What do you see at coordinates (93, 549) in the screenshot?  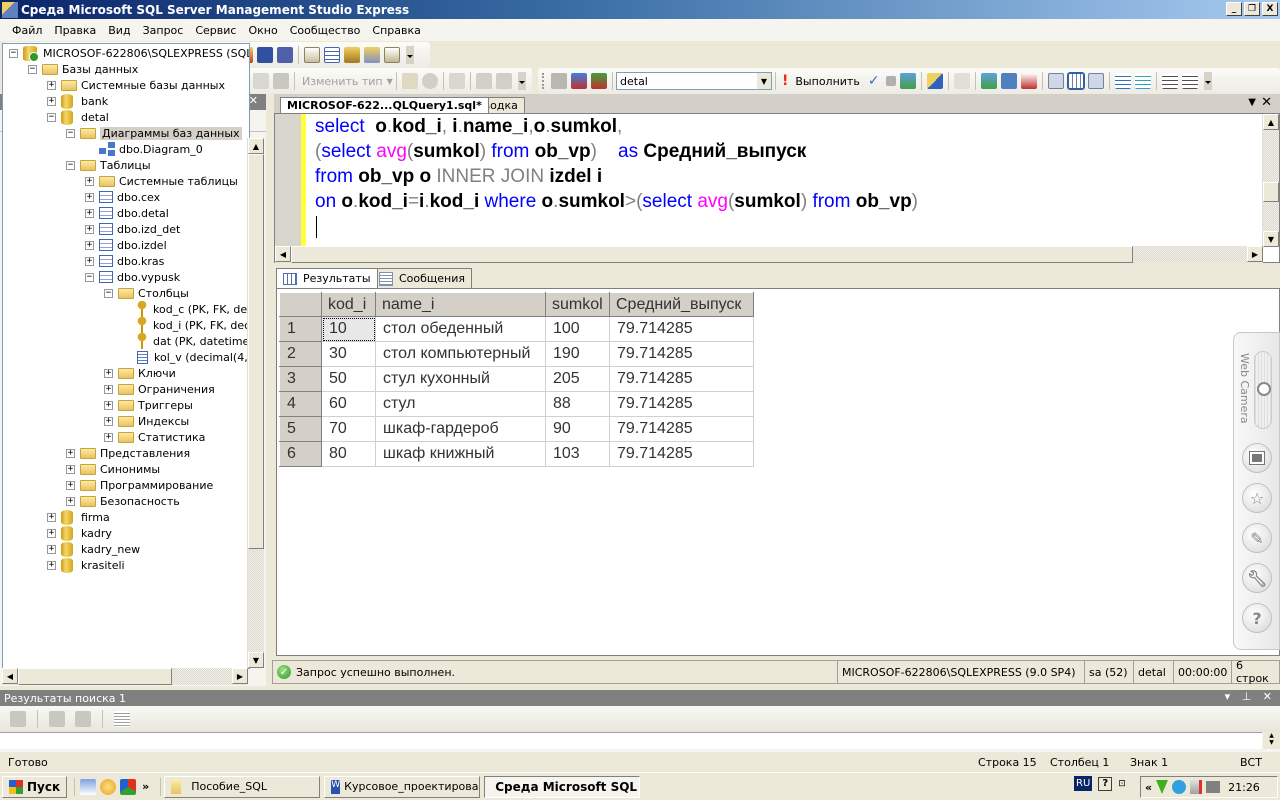 I see `tree-node: + kadry_new` at bounding box center [93, 549].